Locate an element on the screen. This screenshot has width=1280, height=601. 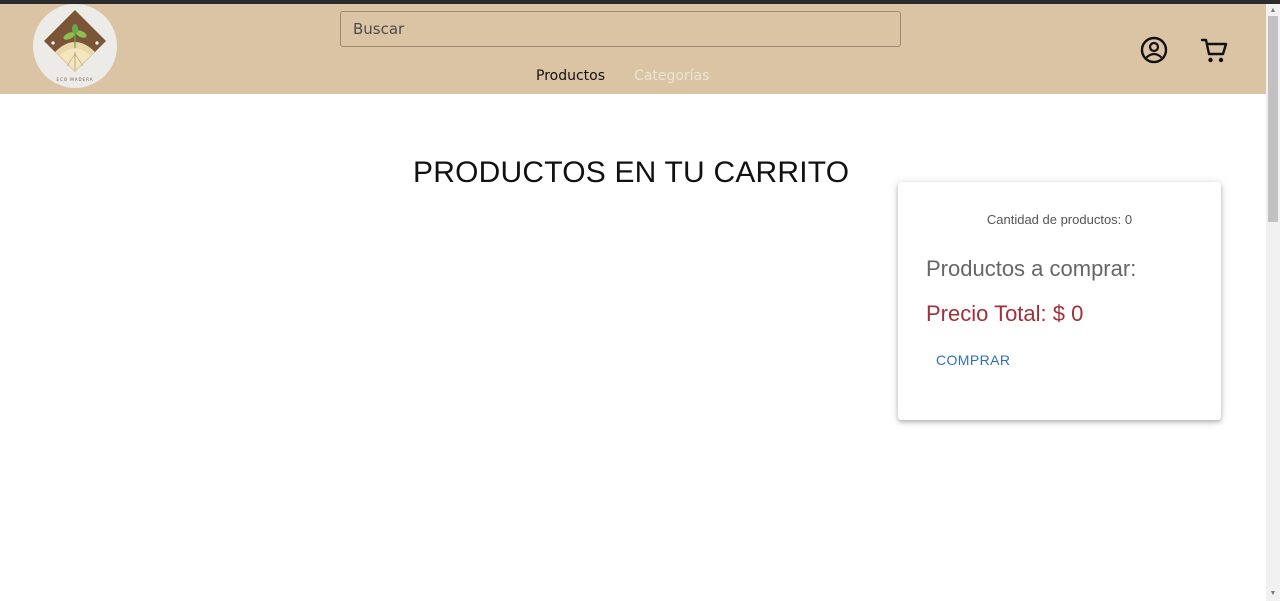
eco-madera-logo: ECO MADERA is located at coordinates (75, 46).